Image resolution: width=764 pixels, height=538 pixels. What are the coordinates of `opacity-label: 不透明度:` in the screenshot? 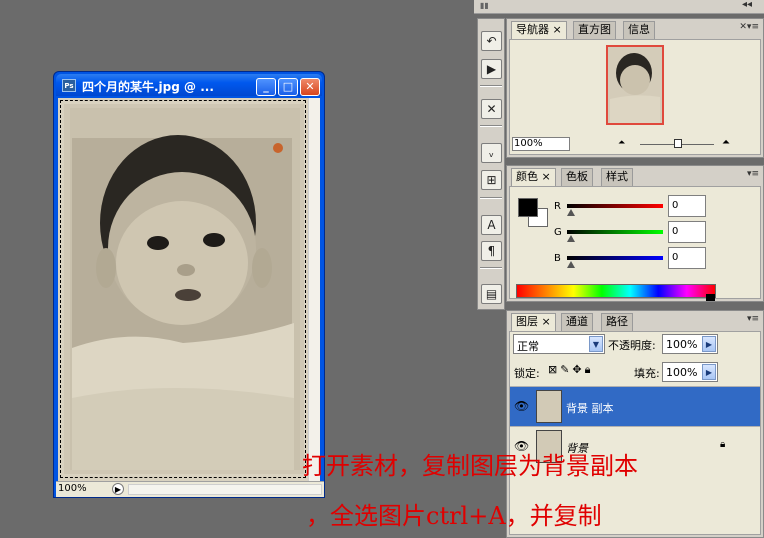 It's located at (632, 345).